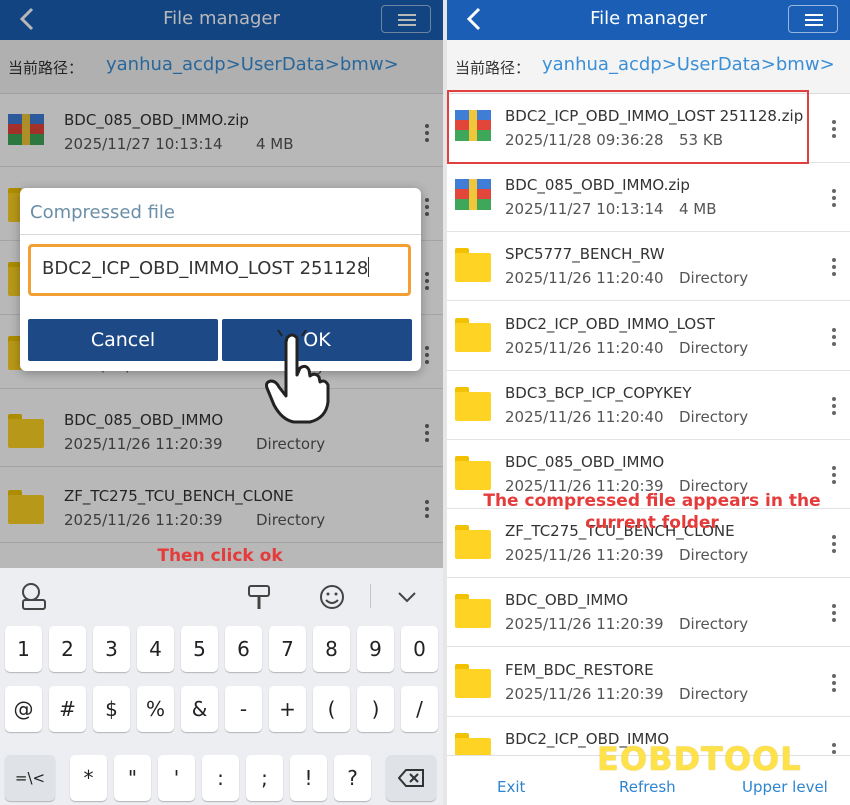  What do you see at coordinates (332, 597) in the screenshot?
I see `emoji-icon` at bounding box center [332, 597].